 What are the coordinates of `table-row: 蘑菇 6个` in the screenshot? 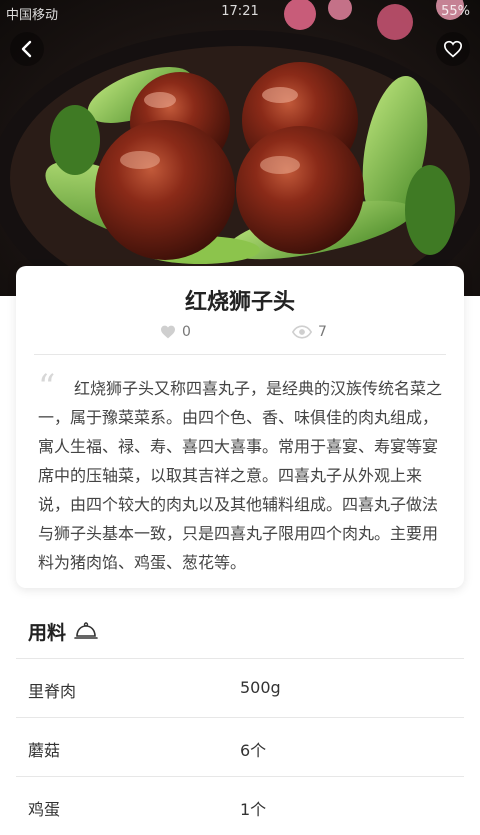 It's located at (240, 746).